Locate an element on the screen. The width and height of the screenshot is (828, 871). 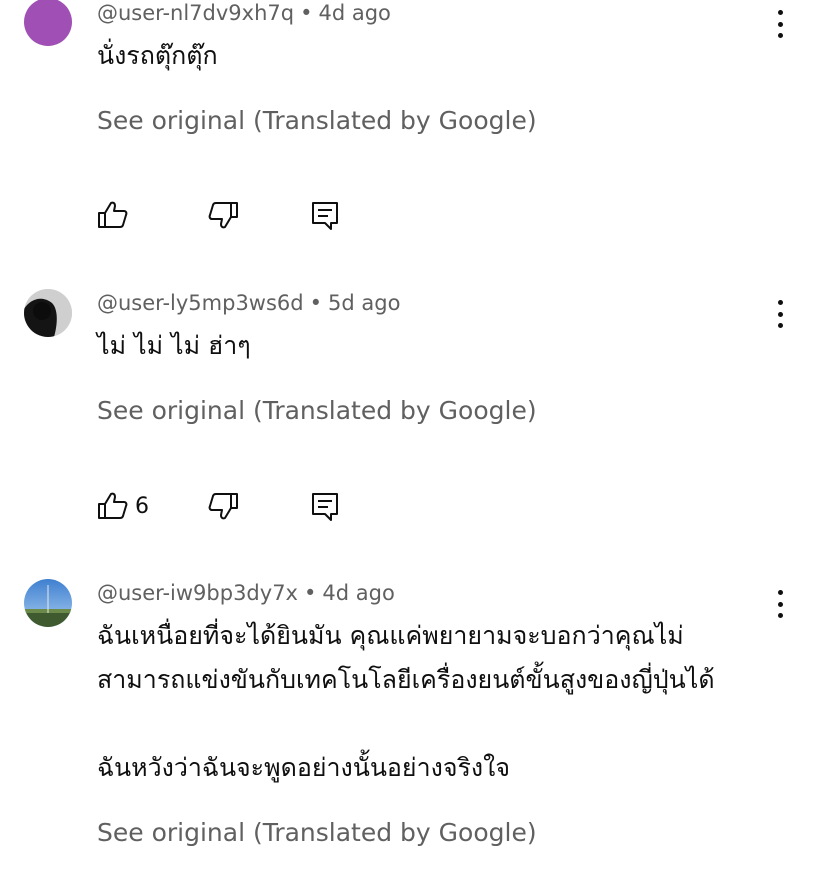
like-count: 6 is located at coordinates (142, 506).